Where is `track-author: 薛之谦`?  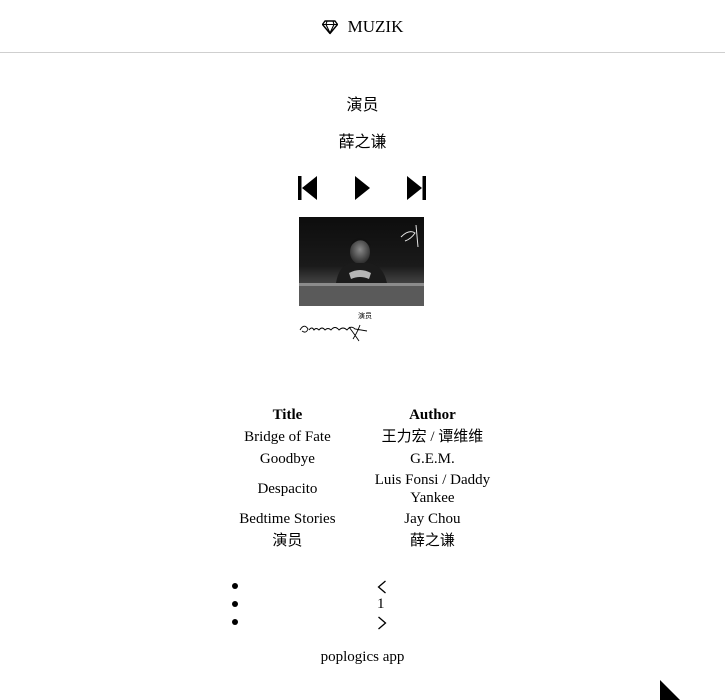
track-author: 薛之谦 is located at coordinates (432, 541).